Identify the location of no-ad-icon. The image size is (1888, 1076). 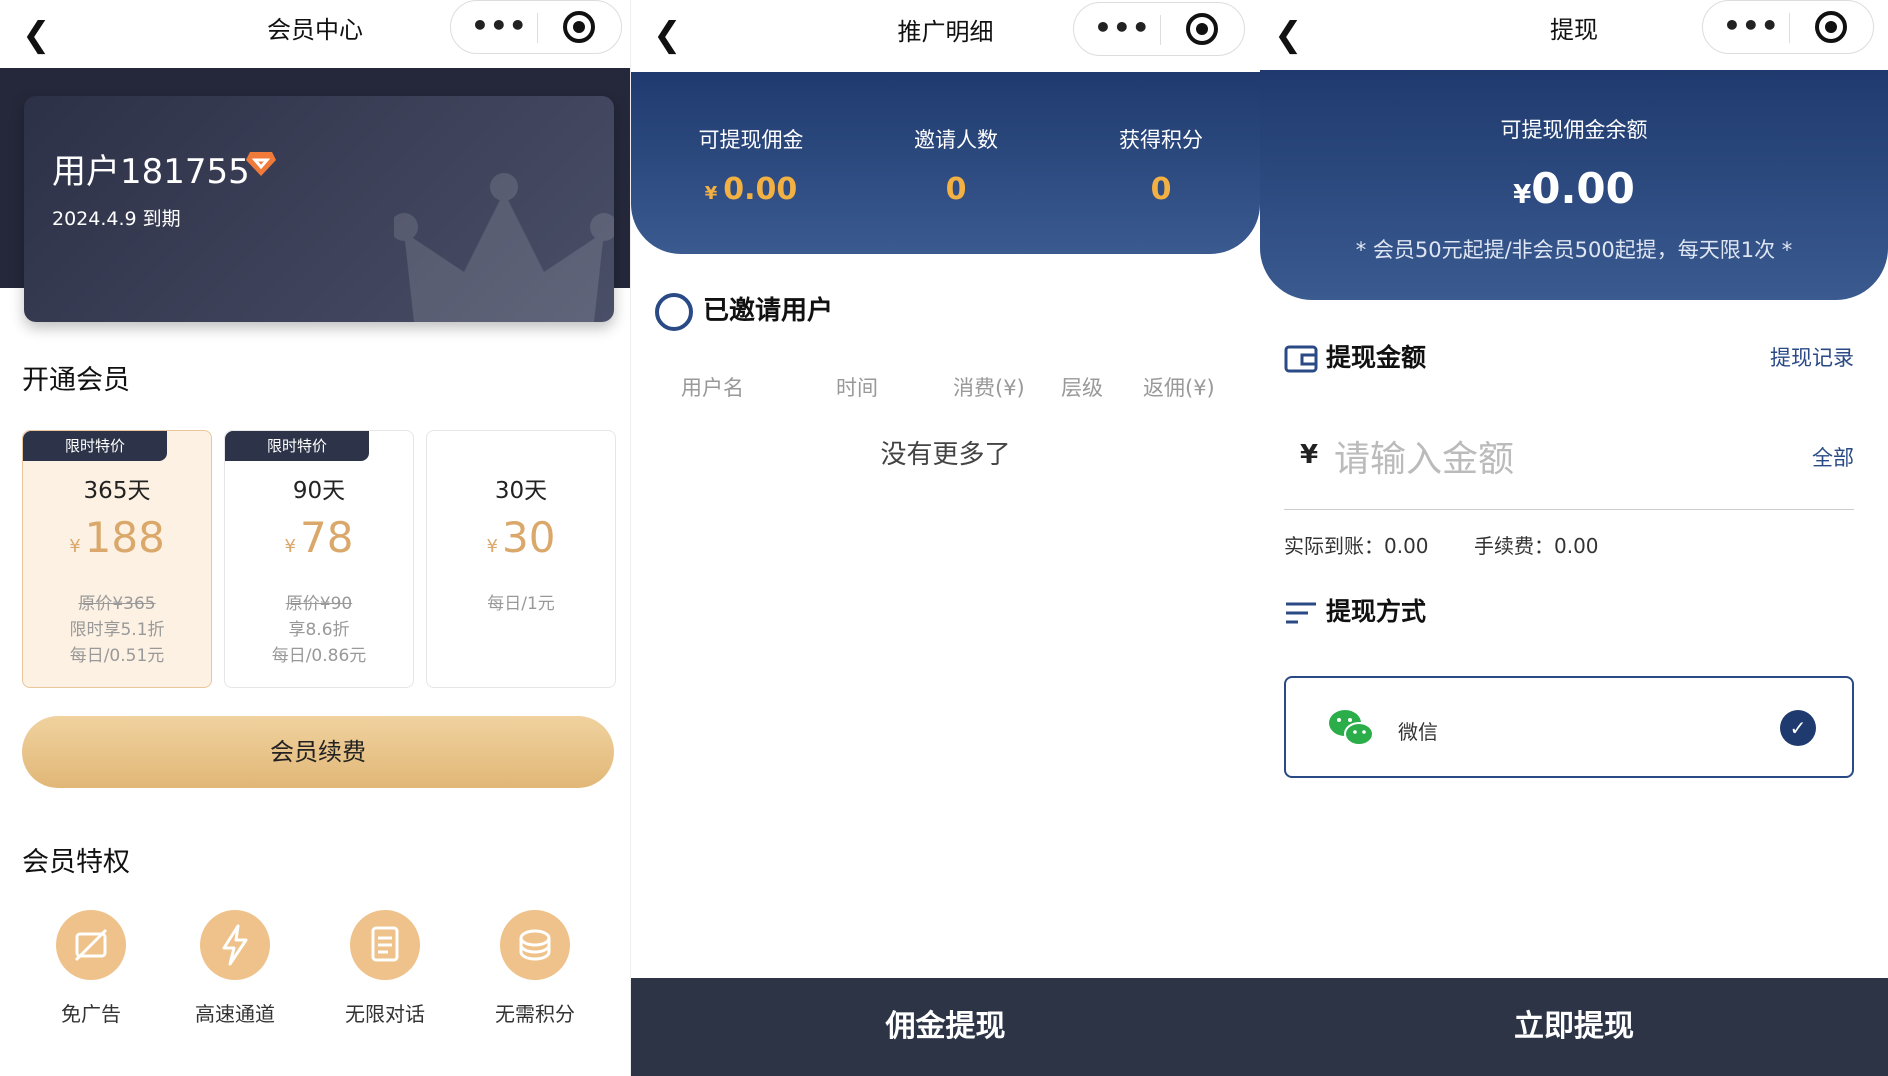
(91, 945).